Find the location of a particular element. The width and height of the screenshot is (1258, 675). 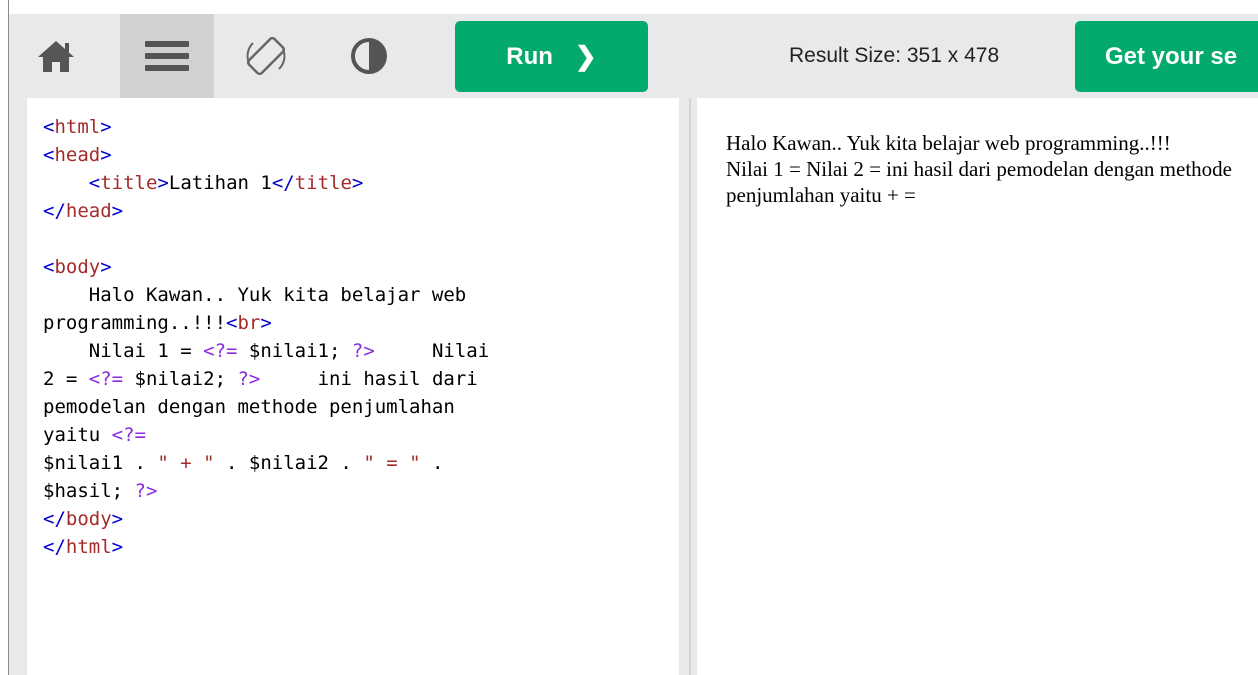

splitter-handle is located at coordinates (690, 386).